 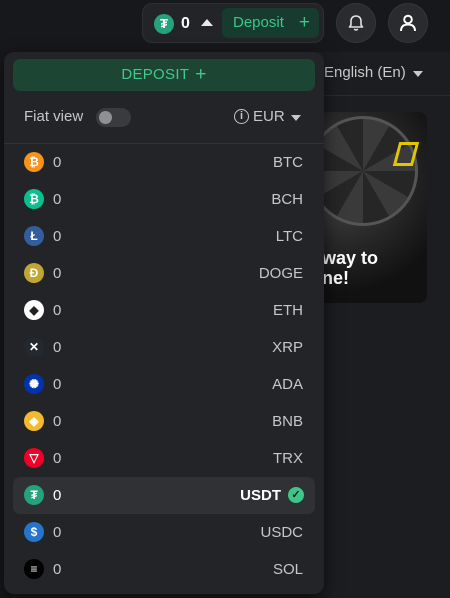 I want to click on deposit-button-label: Deposit, so click(x=258, y=22).